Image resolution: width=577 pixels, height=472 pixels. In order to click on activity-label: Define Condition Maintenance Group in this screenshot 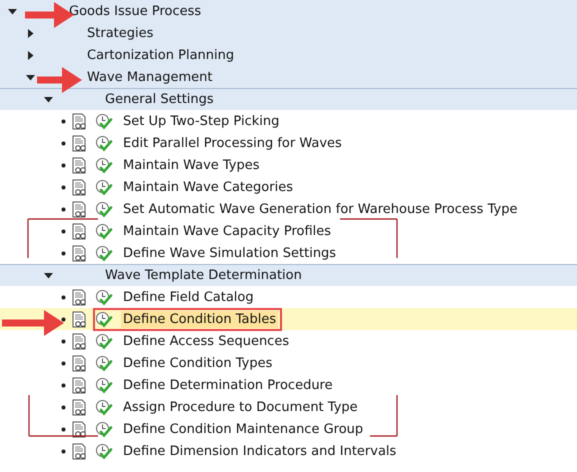, I will do `click(243, 429)`.